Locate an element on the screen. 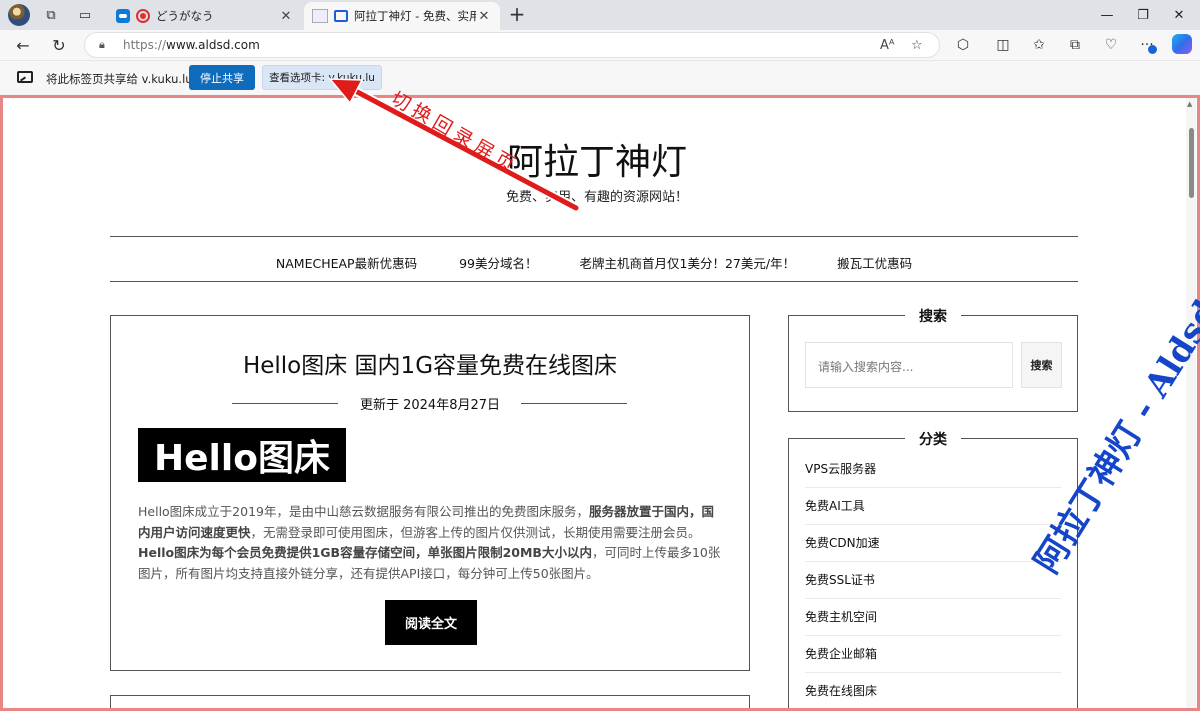  share-bar: 将此标签页共享给 v.kuku.lu 停止共享 查看选项卡: v.kuku.lu is located at coordinates (600, 77).